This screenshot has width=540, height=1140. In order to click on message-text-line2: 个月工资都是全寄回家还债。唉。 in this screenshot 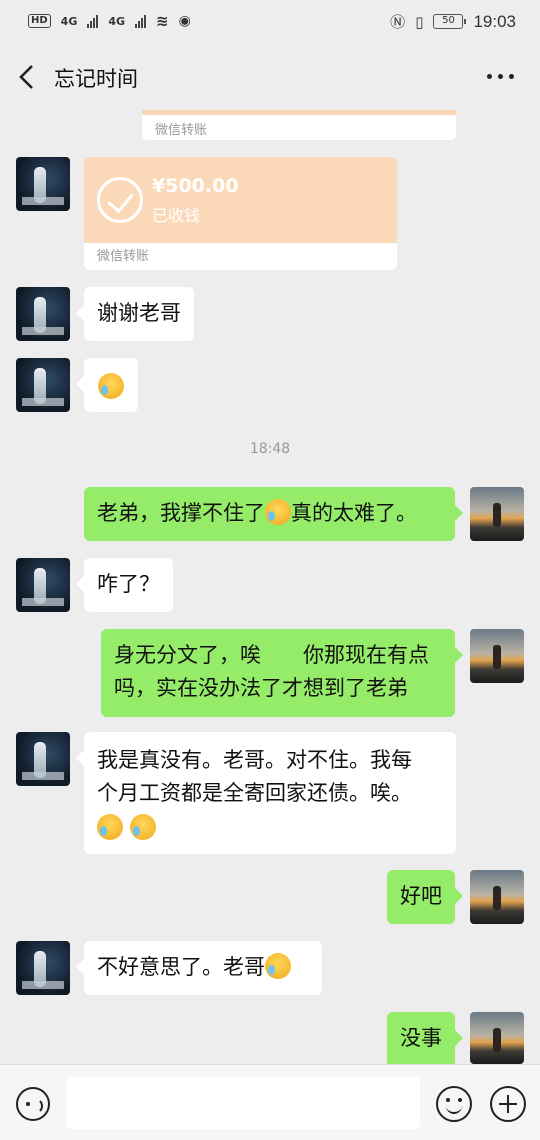, I will do `click(254, 793)`.